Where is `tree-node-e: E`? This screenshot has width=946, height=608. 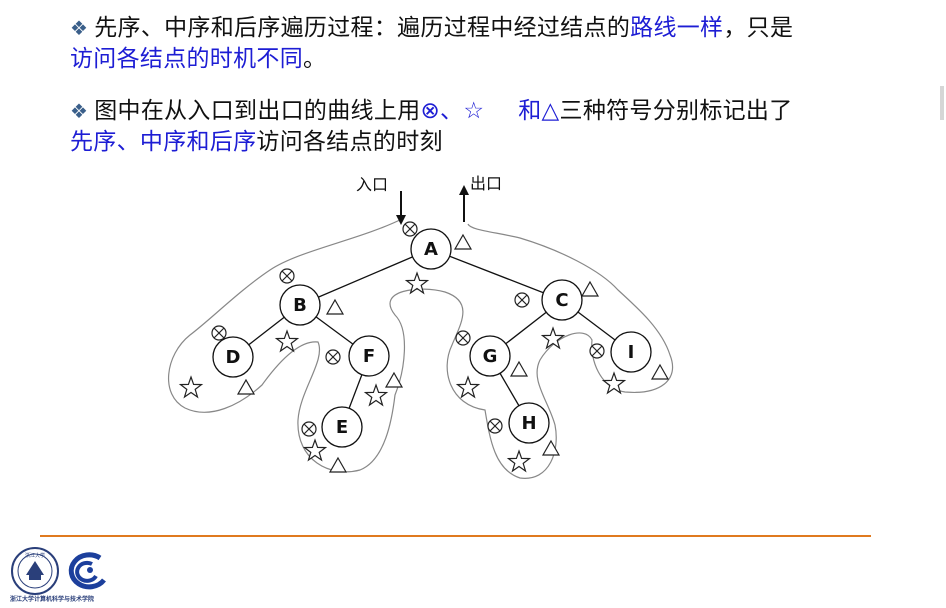 tree-node-e: E is located at coordinates (342, 427).